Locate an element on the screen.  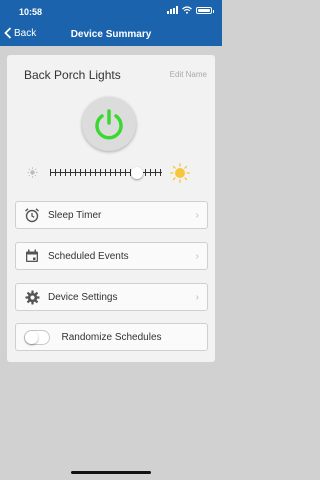
device-settings-label: Device Settings is located at coordinates (83, 297).